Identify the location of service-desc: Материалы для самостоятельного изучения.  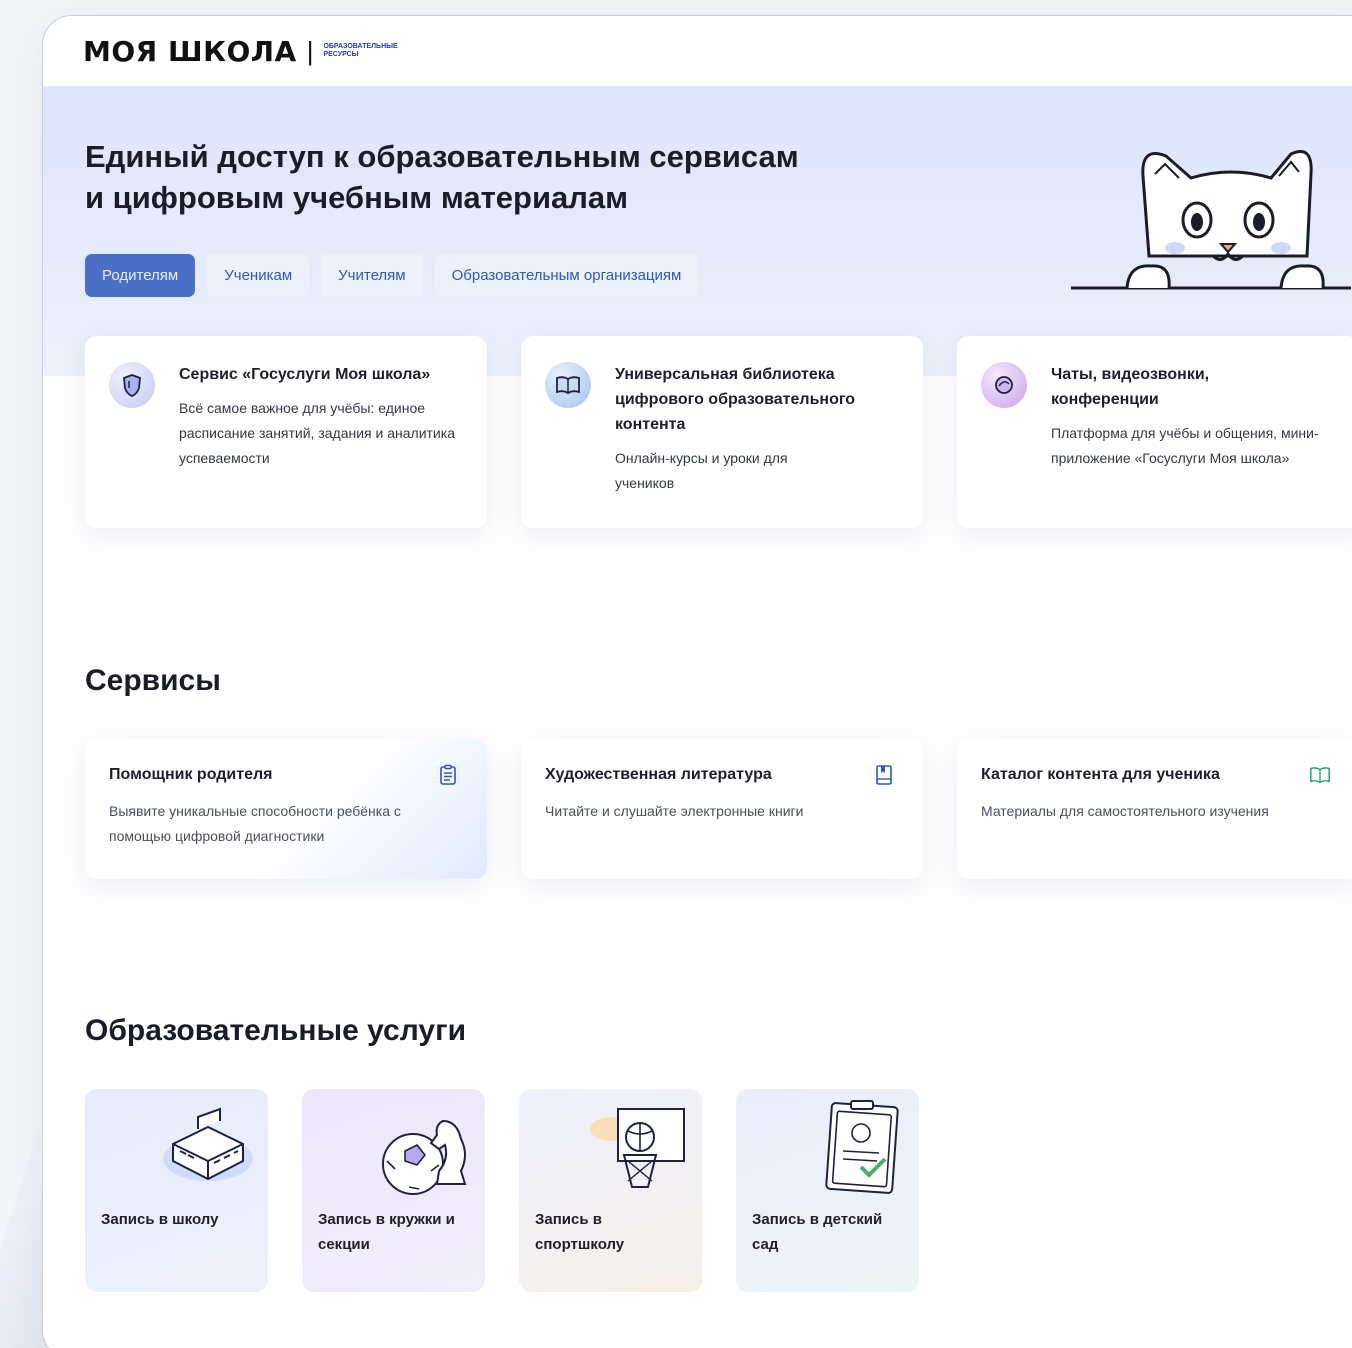
(1125, 811).